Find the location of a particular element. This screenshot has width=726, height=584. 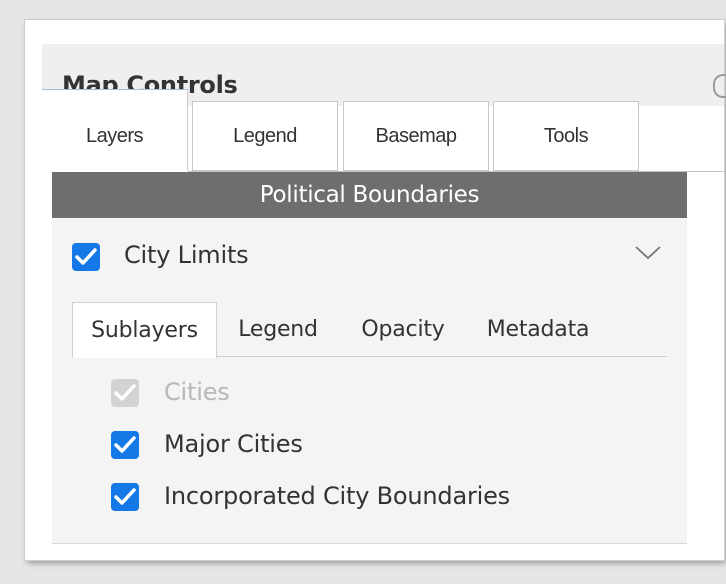

tab-layer-legend: Legend is located at coordinates (278, 329).